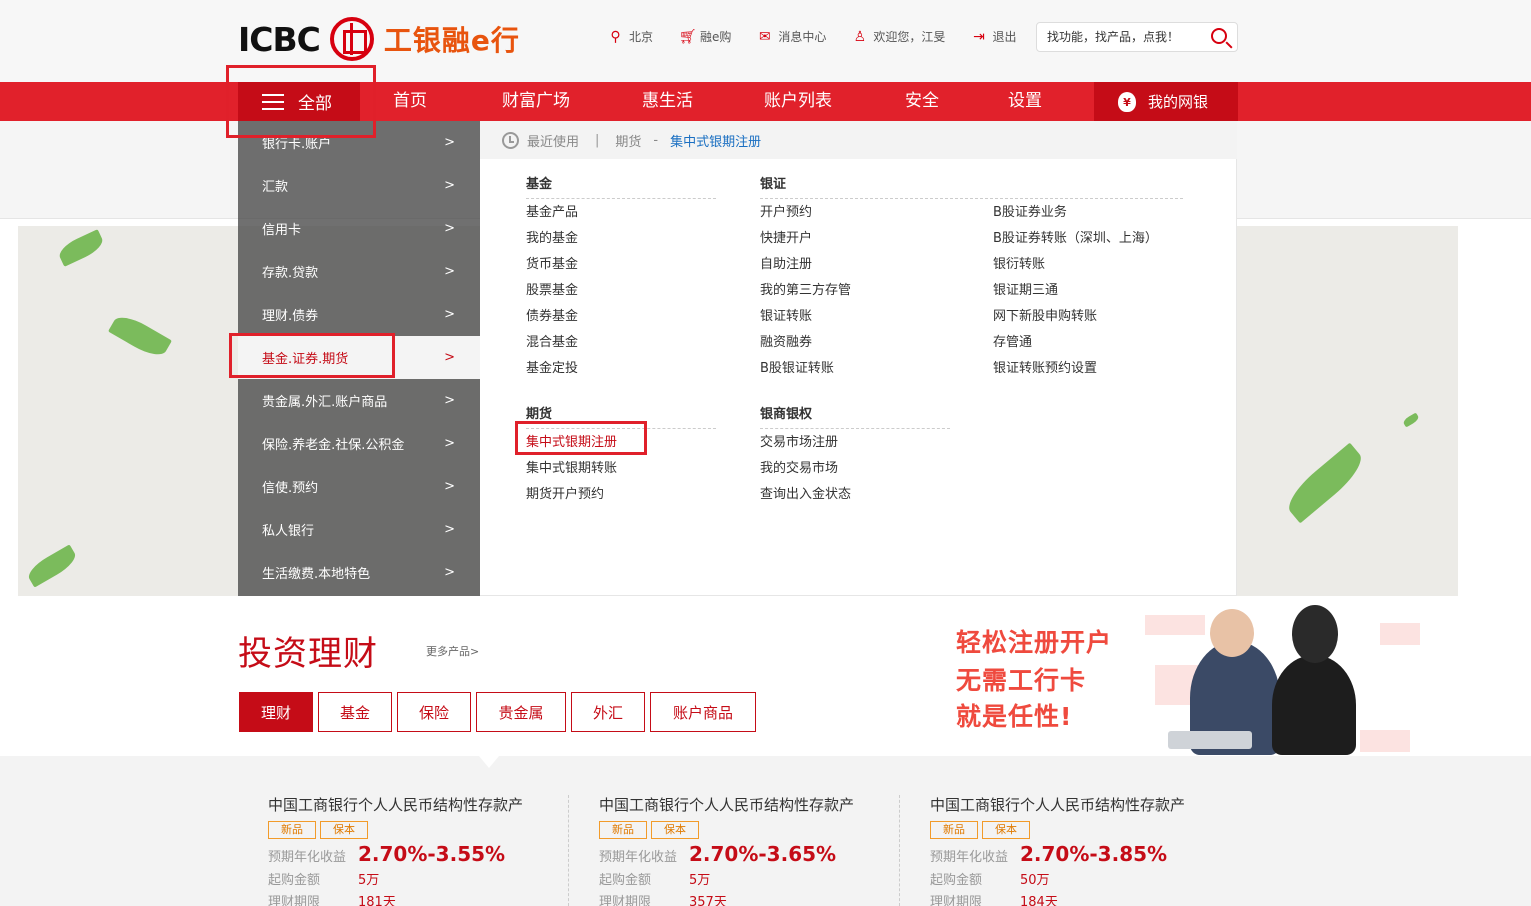  What do you see at coordinates (956, 880) in the screenshot?
I see `min-amount-label: 起购金额` at bounding box center [956, 880].